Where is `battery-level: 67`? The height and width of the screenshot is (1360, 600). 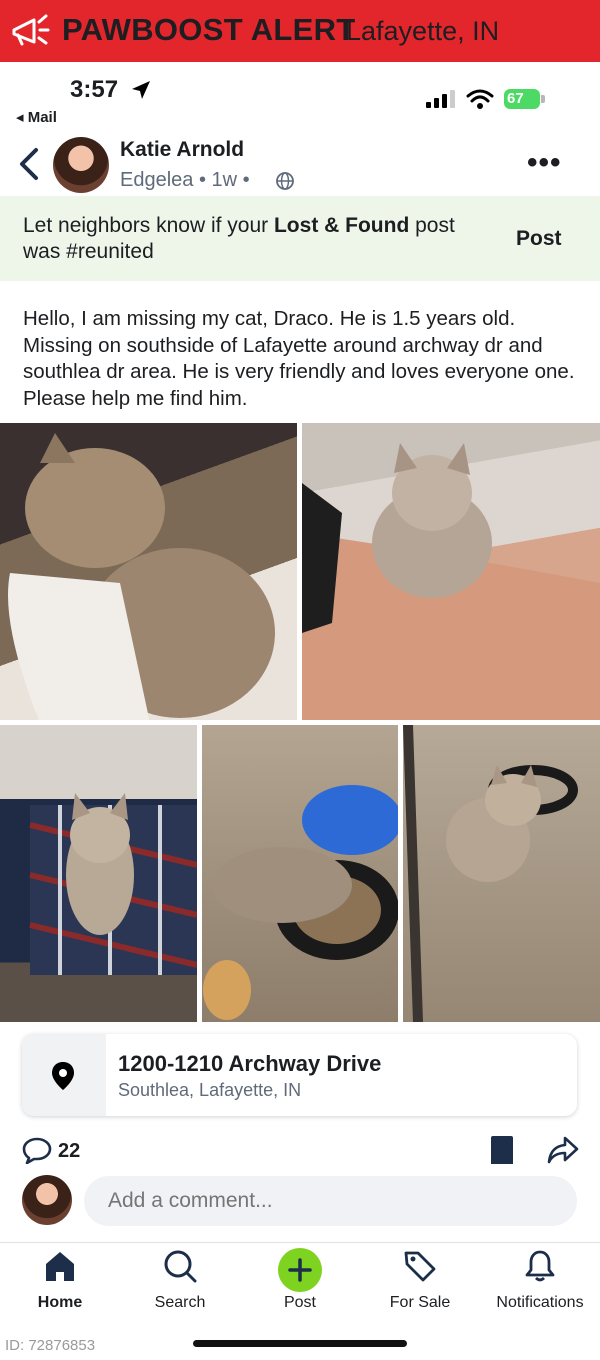 battery-level: 67 is located at coordinates (522, 99).